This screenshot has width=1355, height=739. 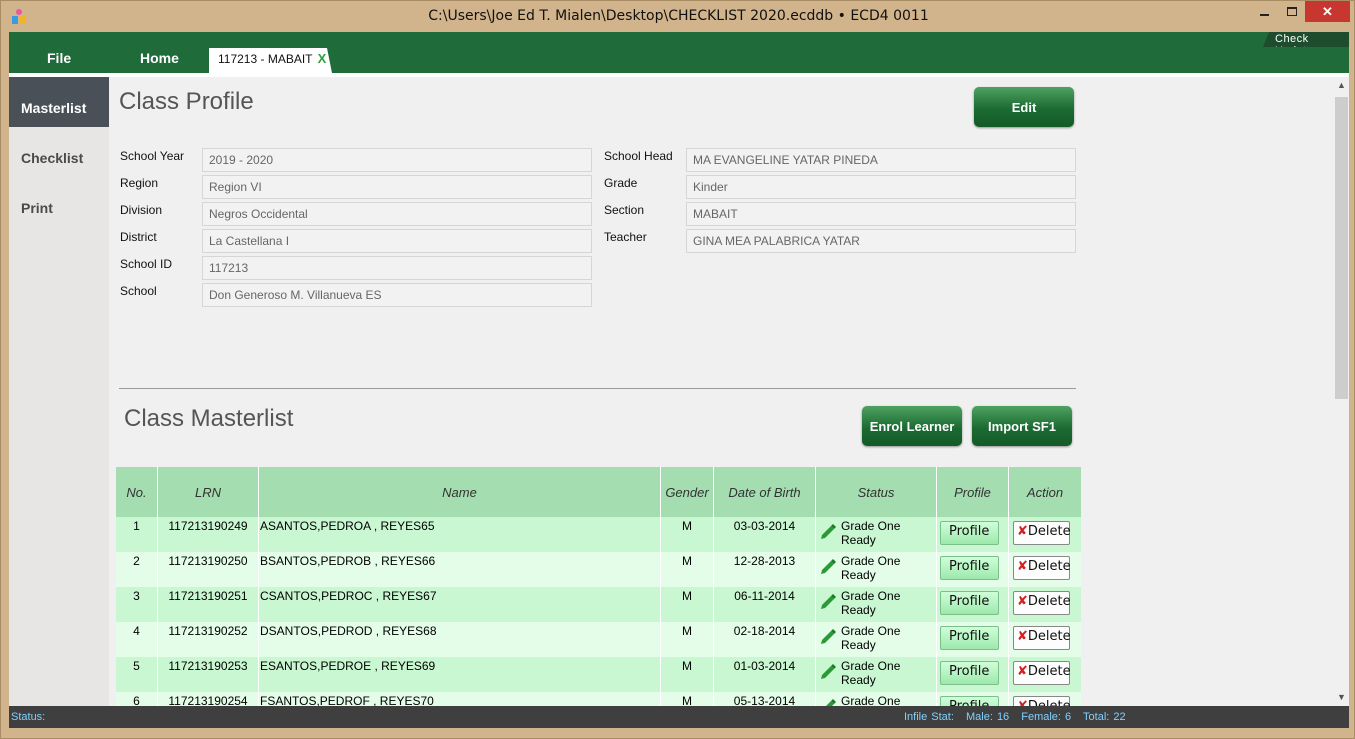 What do you see at coordinates (765, 604) in the screenshot?
I see `row-dob: 06-11-2014` at bounding box center [765, 604].